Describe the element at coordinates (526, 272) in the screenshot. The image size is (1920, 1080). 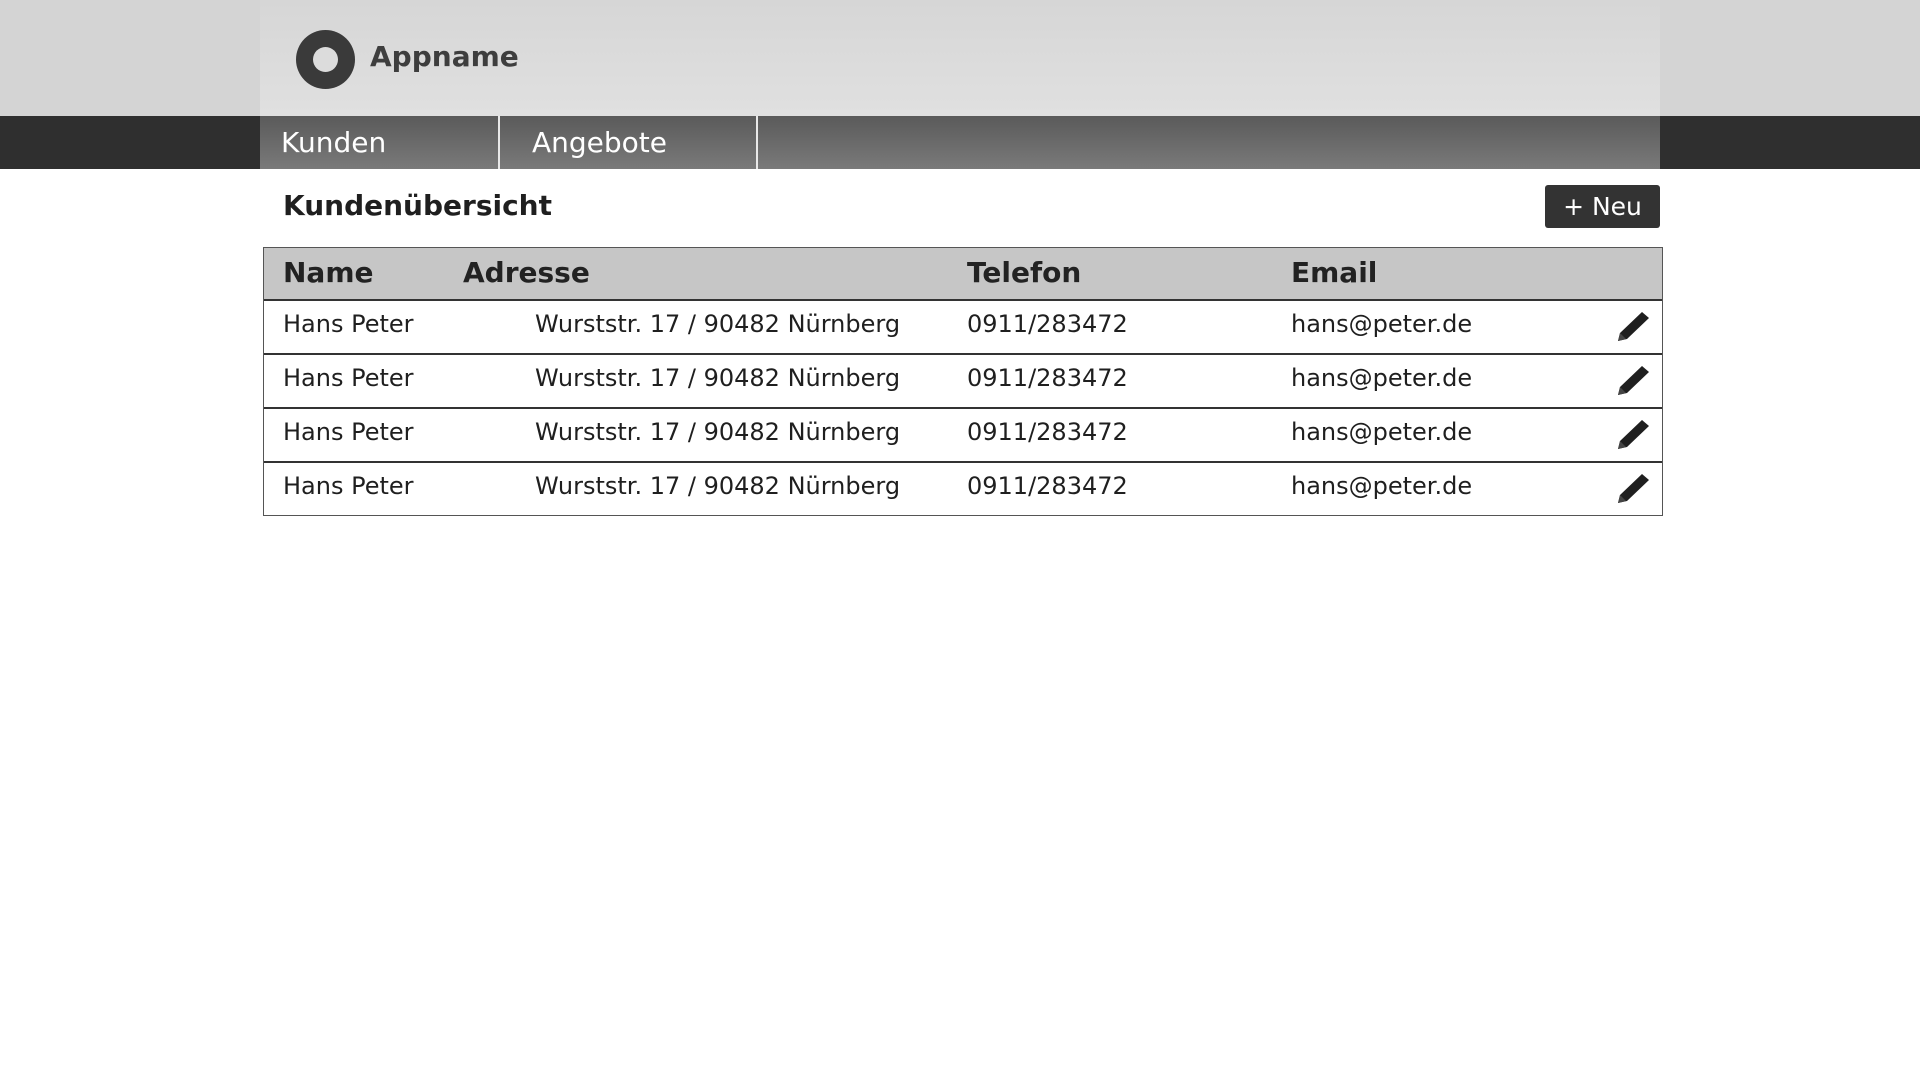
I see `column-header-address: Adresse` at that location.